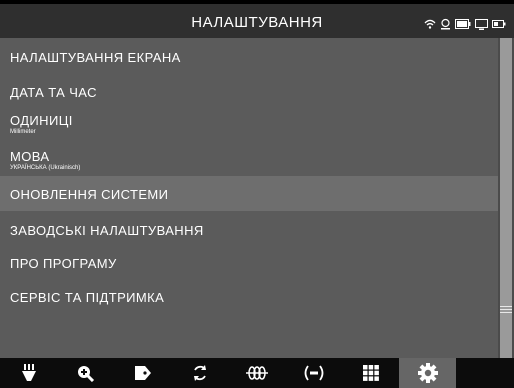  Describe the element at coordinates (445, 24) in the screenshot. I see `location-icon` at that location.